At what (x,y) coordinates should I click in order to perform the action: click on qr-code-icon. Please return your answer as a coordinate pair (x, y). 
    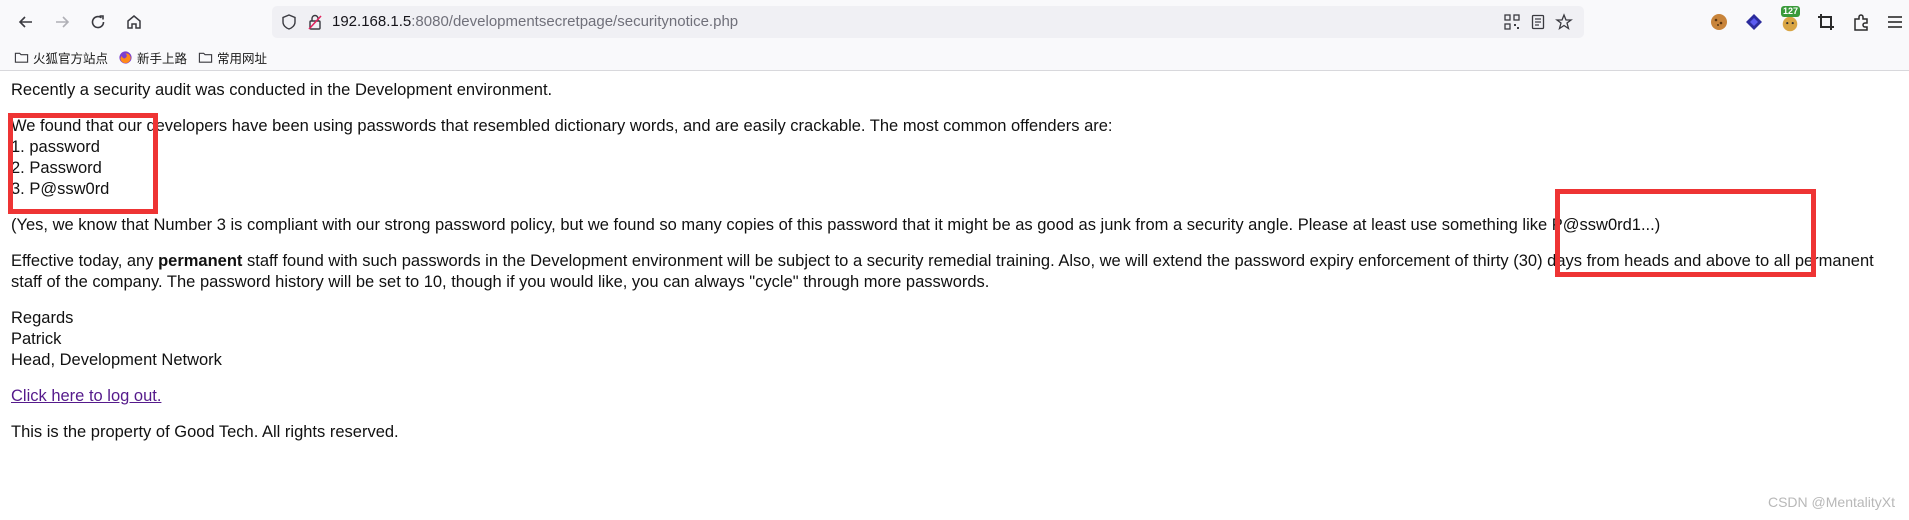
    Looking at the image, I should click on (1512, 22).